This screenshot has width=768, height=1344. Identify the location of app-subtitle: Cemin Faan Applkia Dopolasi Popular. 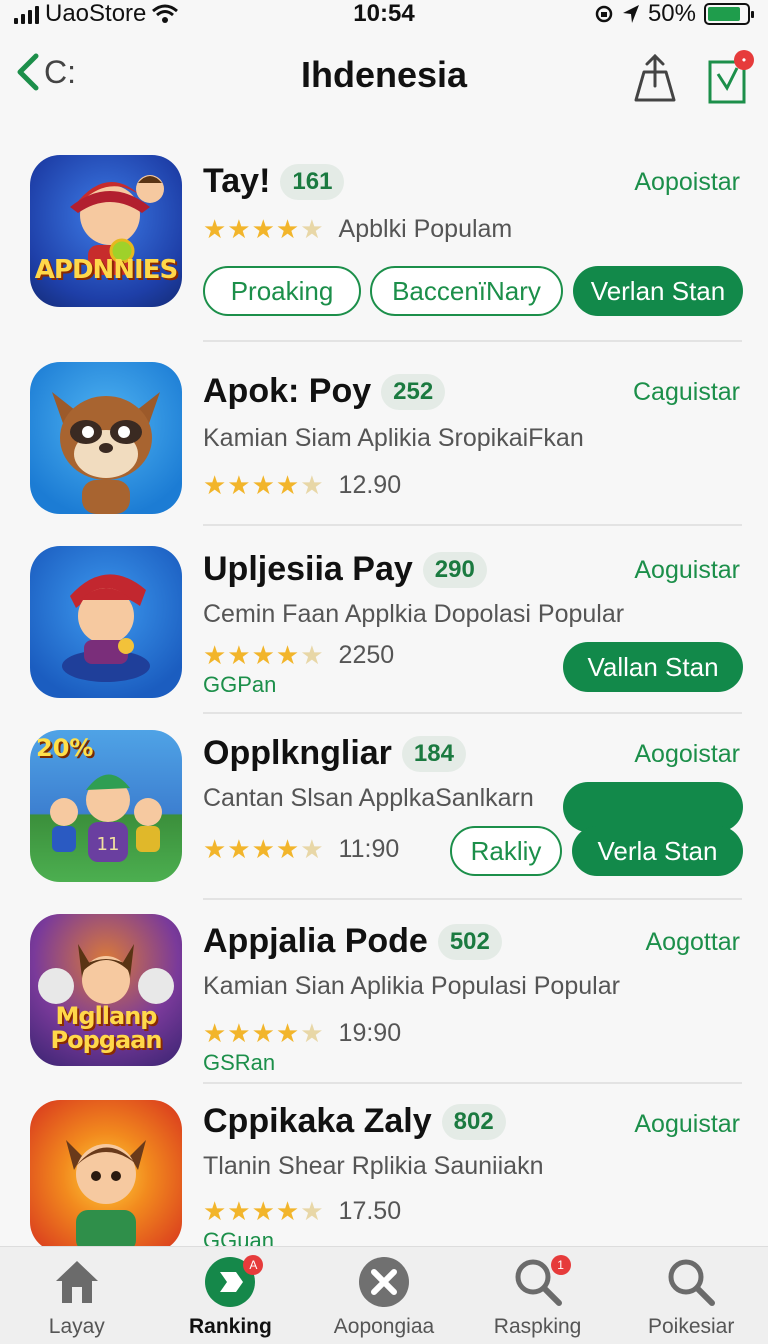
(414, 614).